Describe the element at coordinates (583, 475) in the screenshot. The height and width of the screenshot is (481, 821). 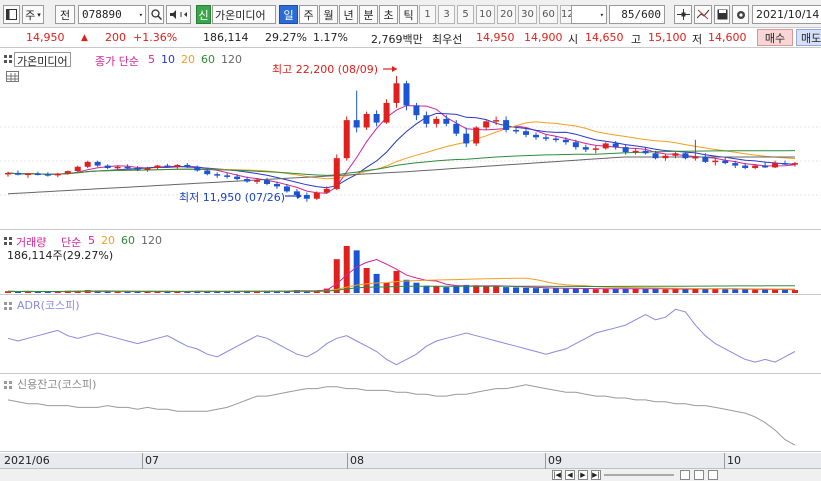
I see `next-page-button: ▶` at that location.